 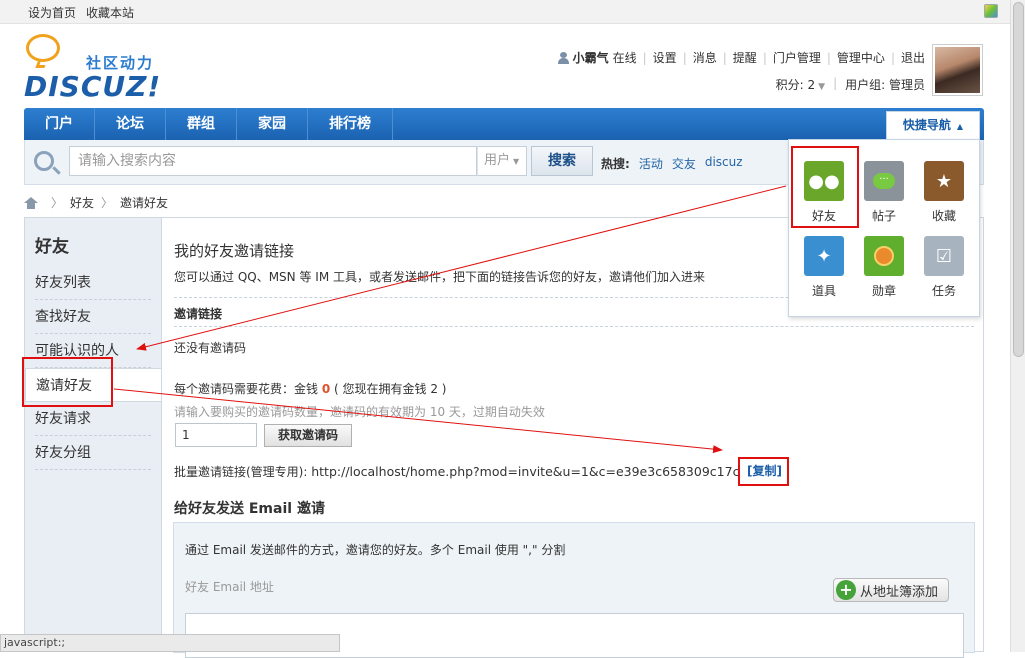 I want to click on quicknav-item-tools: ✦ 道具, so click(x=824, y=267).